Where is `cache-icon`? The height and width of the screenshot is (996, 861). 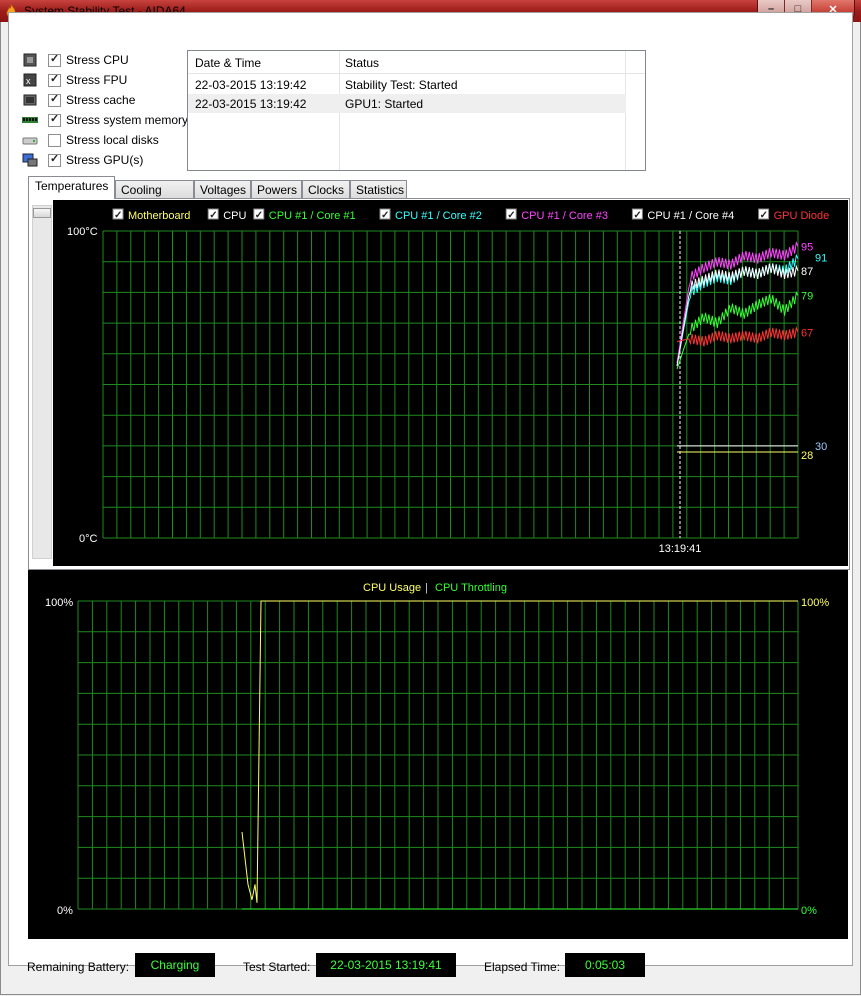 cache-icon is located at coordinates (30, 100).